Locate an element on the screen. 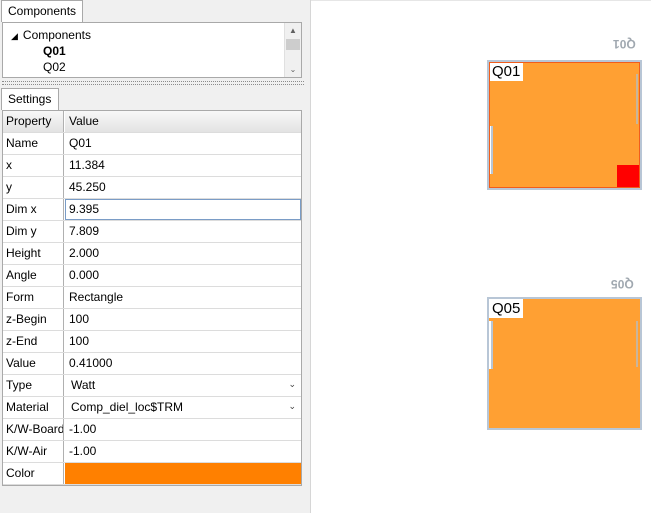  grid-row-material: Material Comp_diel_loc$TRM ⌄ is located at coordinates (152, 408).